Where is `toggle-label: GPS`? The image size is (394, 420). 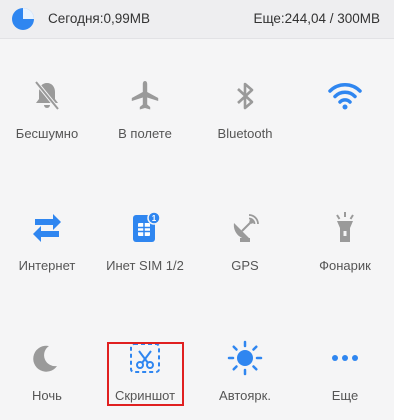
toggle-label: GPS is located at coordinates (245, 265).